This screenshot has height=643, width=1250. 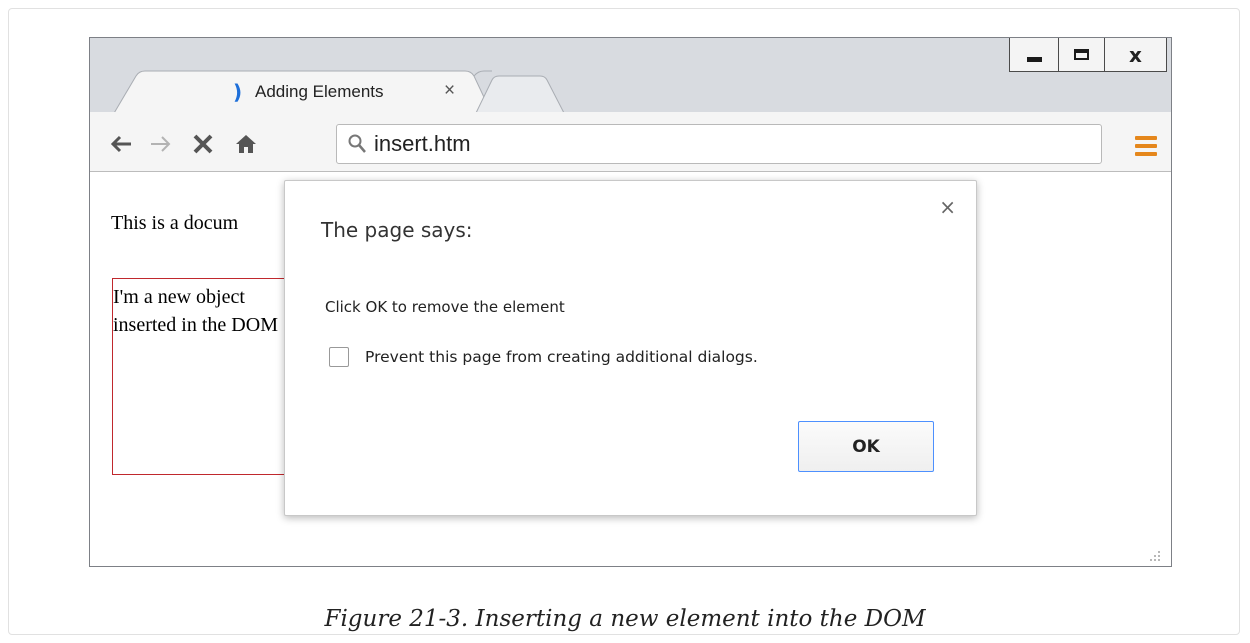 What do you see at coordinates (357, 143) in the screenshot?
I see `search-icon` at bounding box center [357, 143].